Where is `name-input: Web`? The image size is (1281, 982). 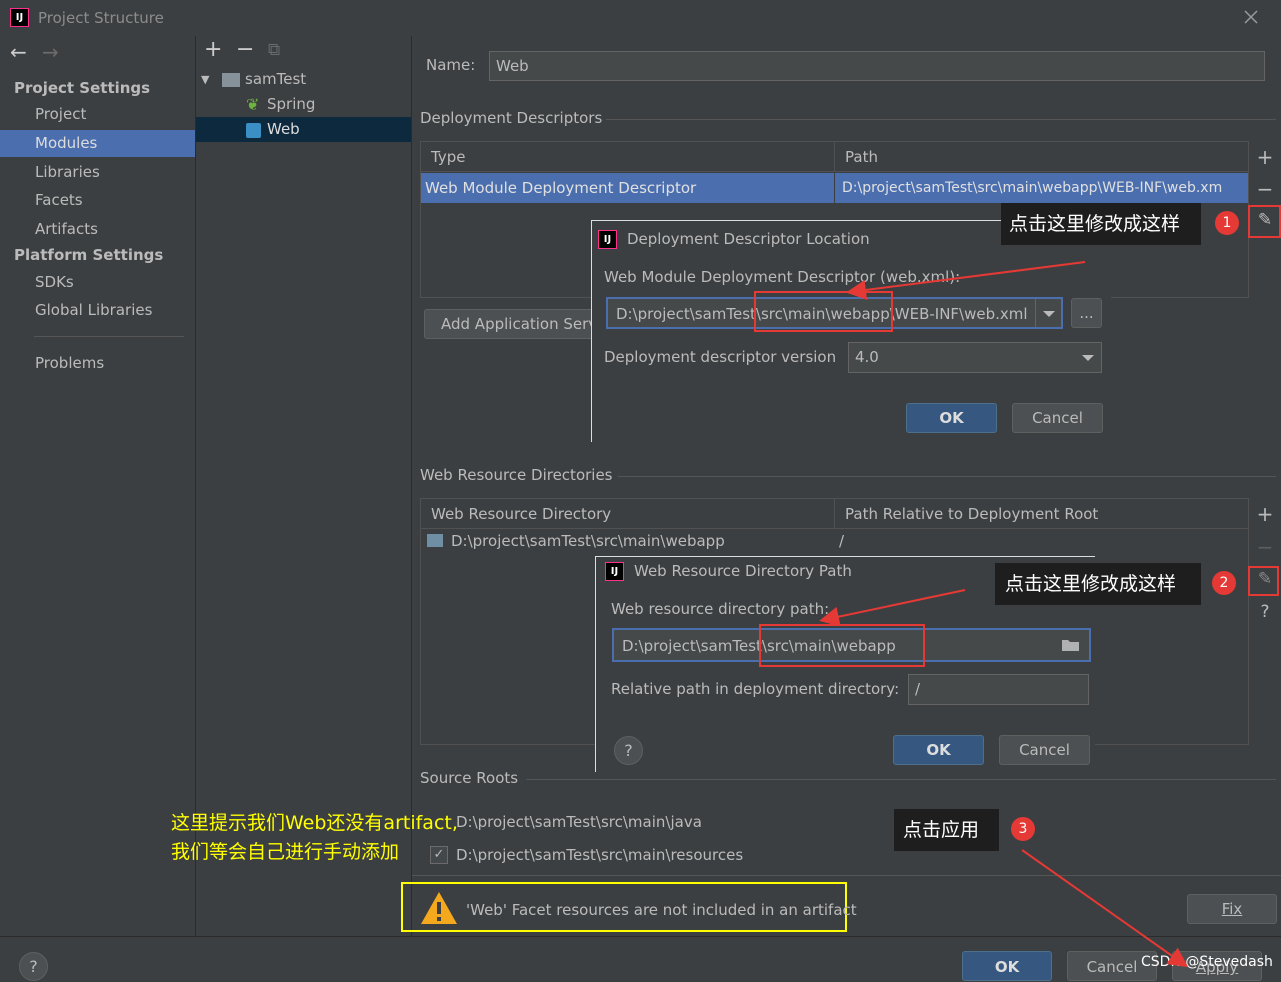
name-input: Web is located at coordinates (877, 66).